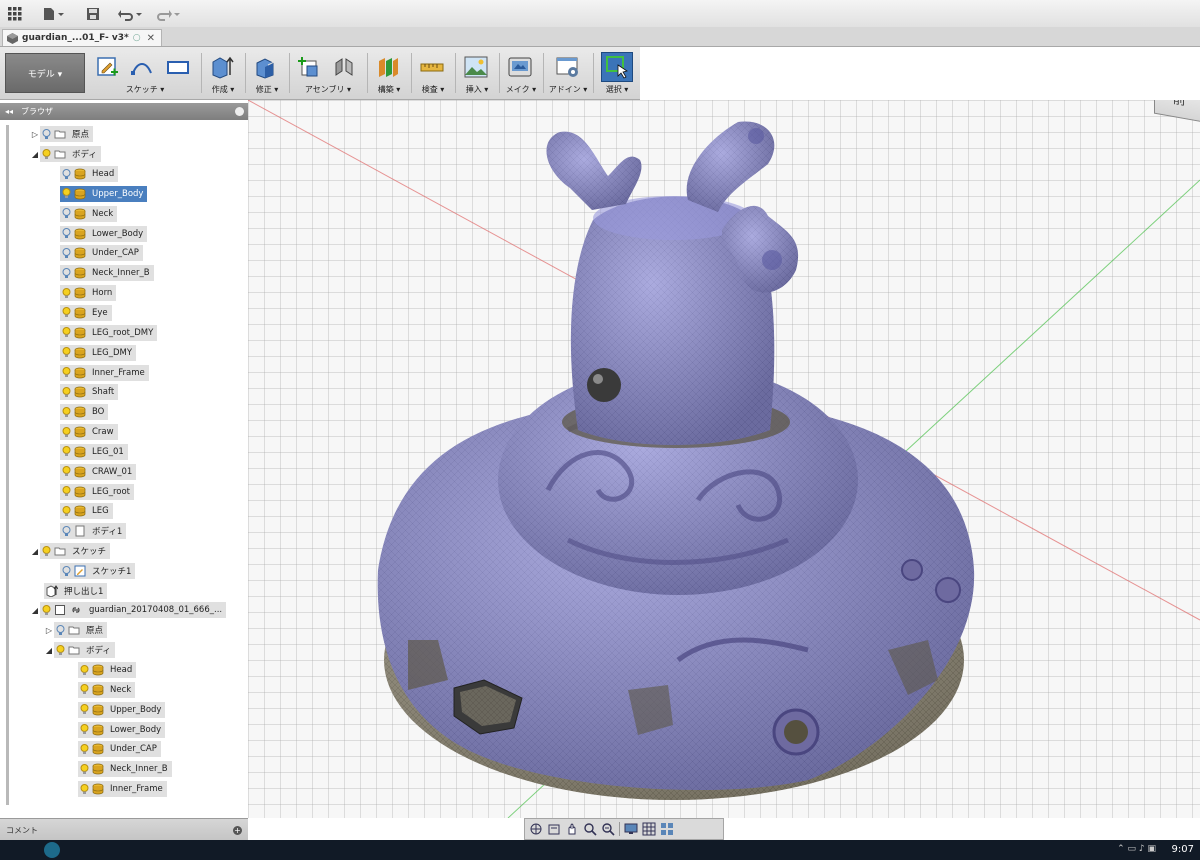  Describe the element at coordinates (568, 74) in the screenshot. I see `addins-group: アドイン ▾` at that location.